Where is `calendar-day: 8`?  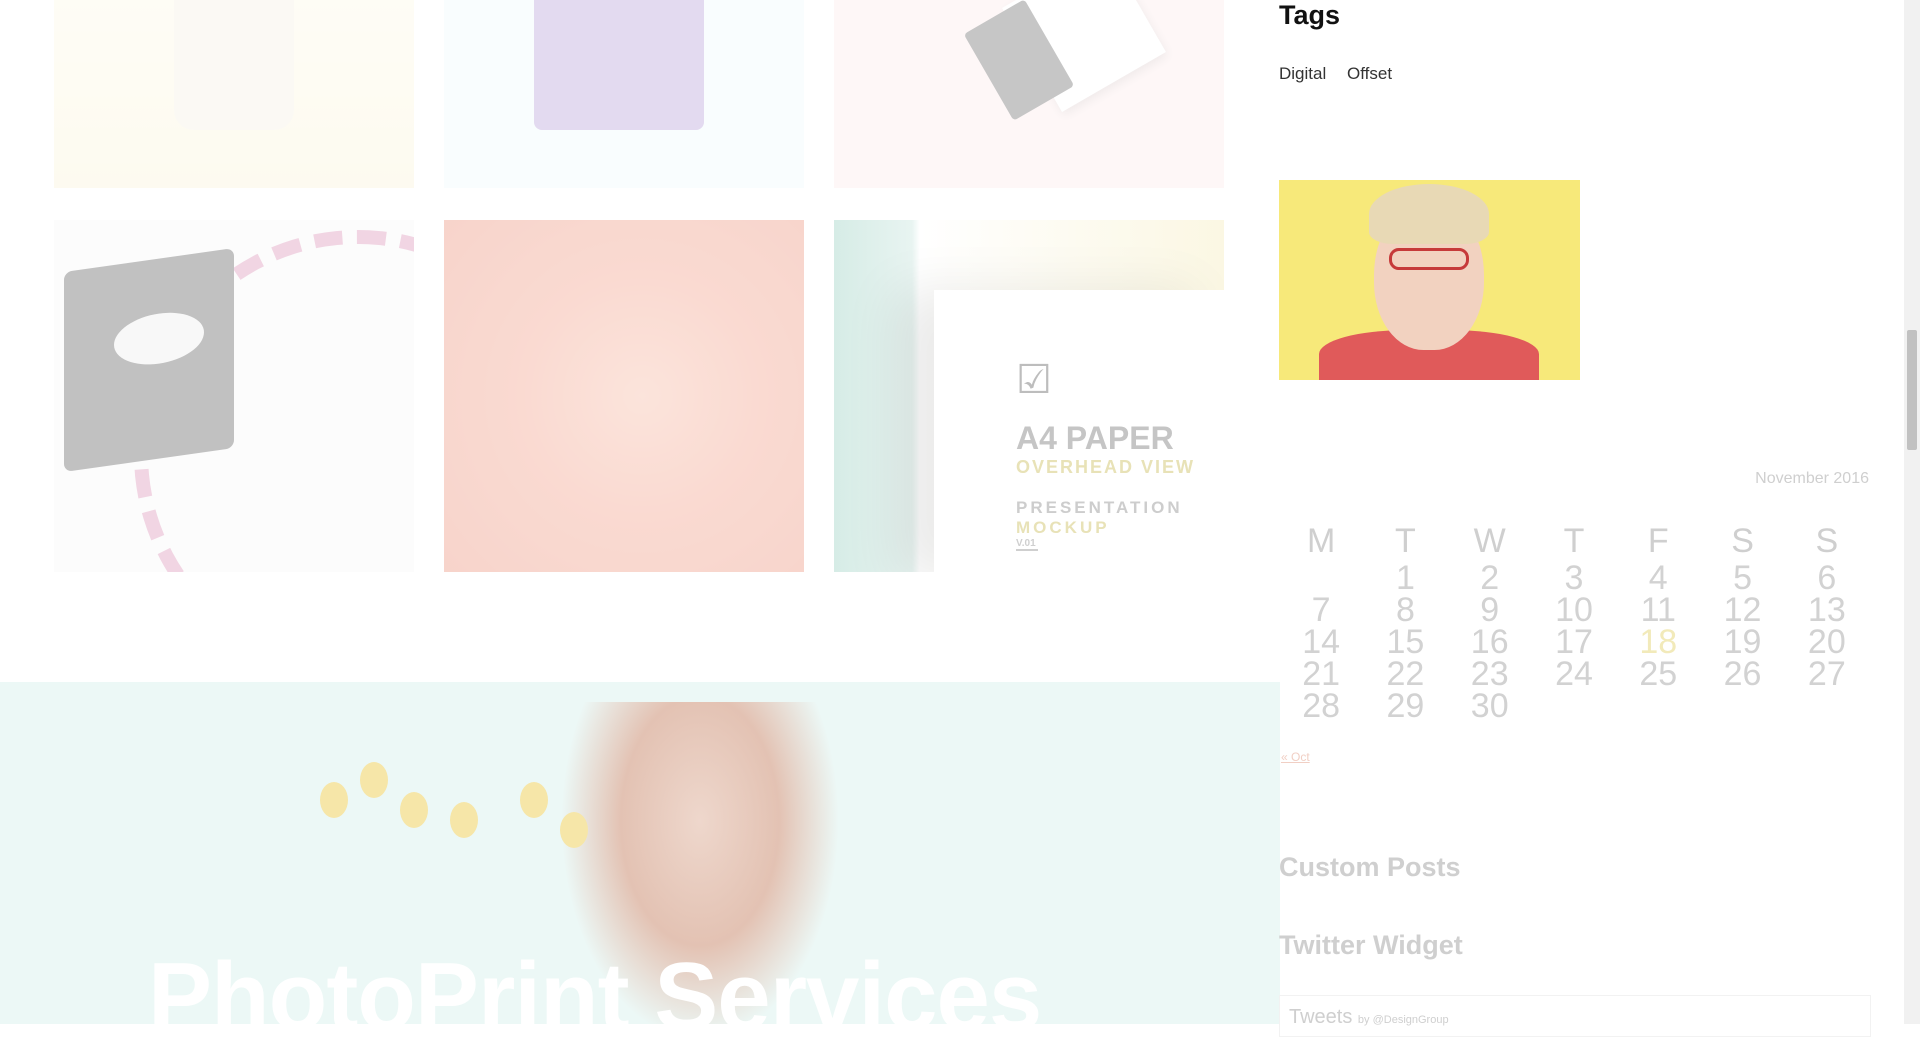 calendar-day: 8 is located at coordinates (1405, 610).